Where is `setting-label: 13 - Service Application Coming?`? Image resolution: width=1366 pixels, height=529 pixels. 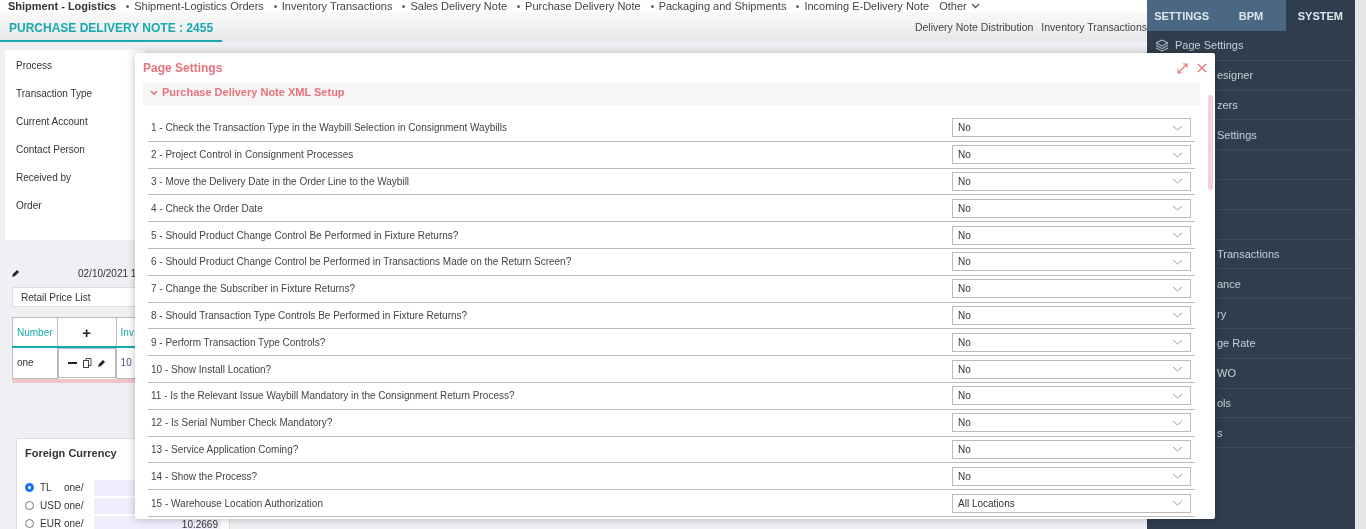 setting-label: 13 - Service Application Coming? is located at coordinates (225, 449).